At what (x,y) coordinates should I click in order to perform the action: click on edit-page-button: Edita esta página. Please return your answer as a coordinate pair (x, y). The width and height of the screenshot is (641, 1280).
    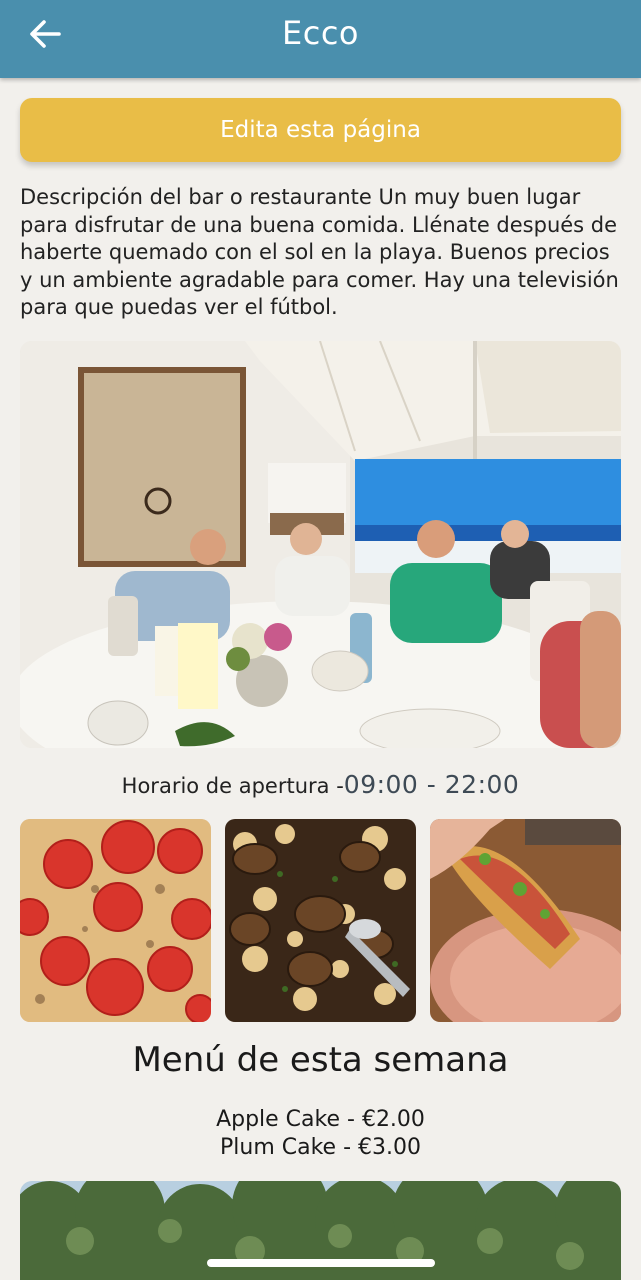
    Looking at the image, I should click on (320, 130).